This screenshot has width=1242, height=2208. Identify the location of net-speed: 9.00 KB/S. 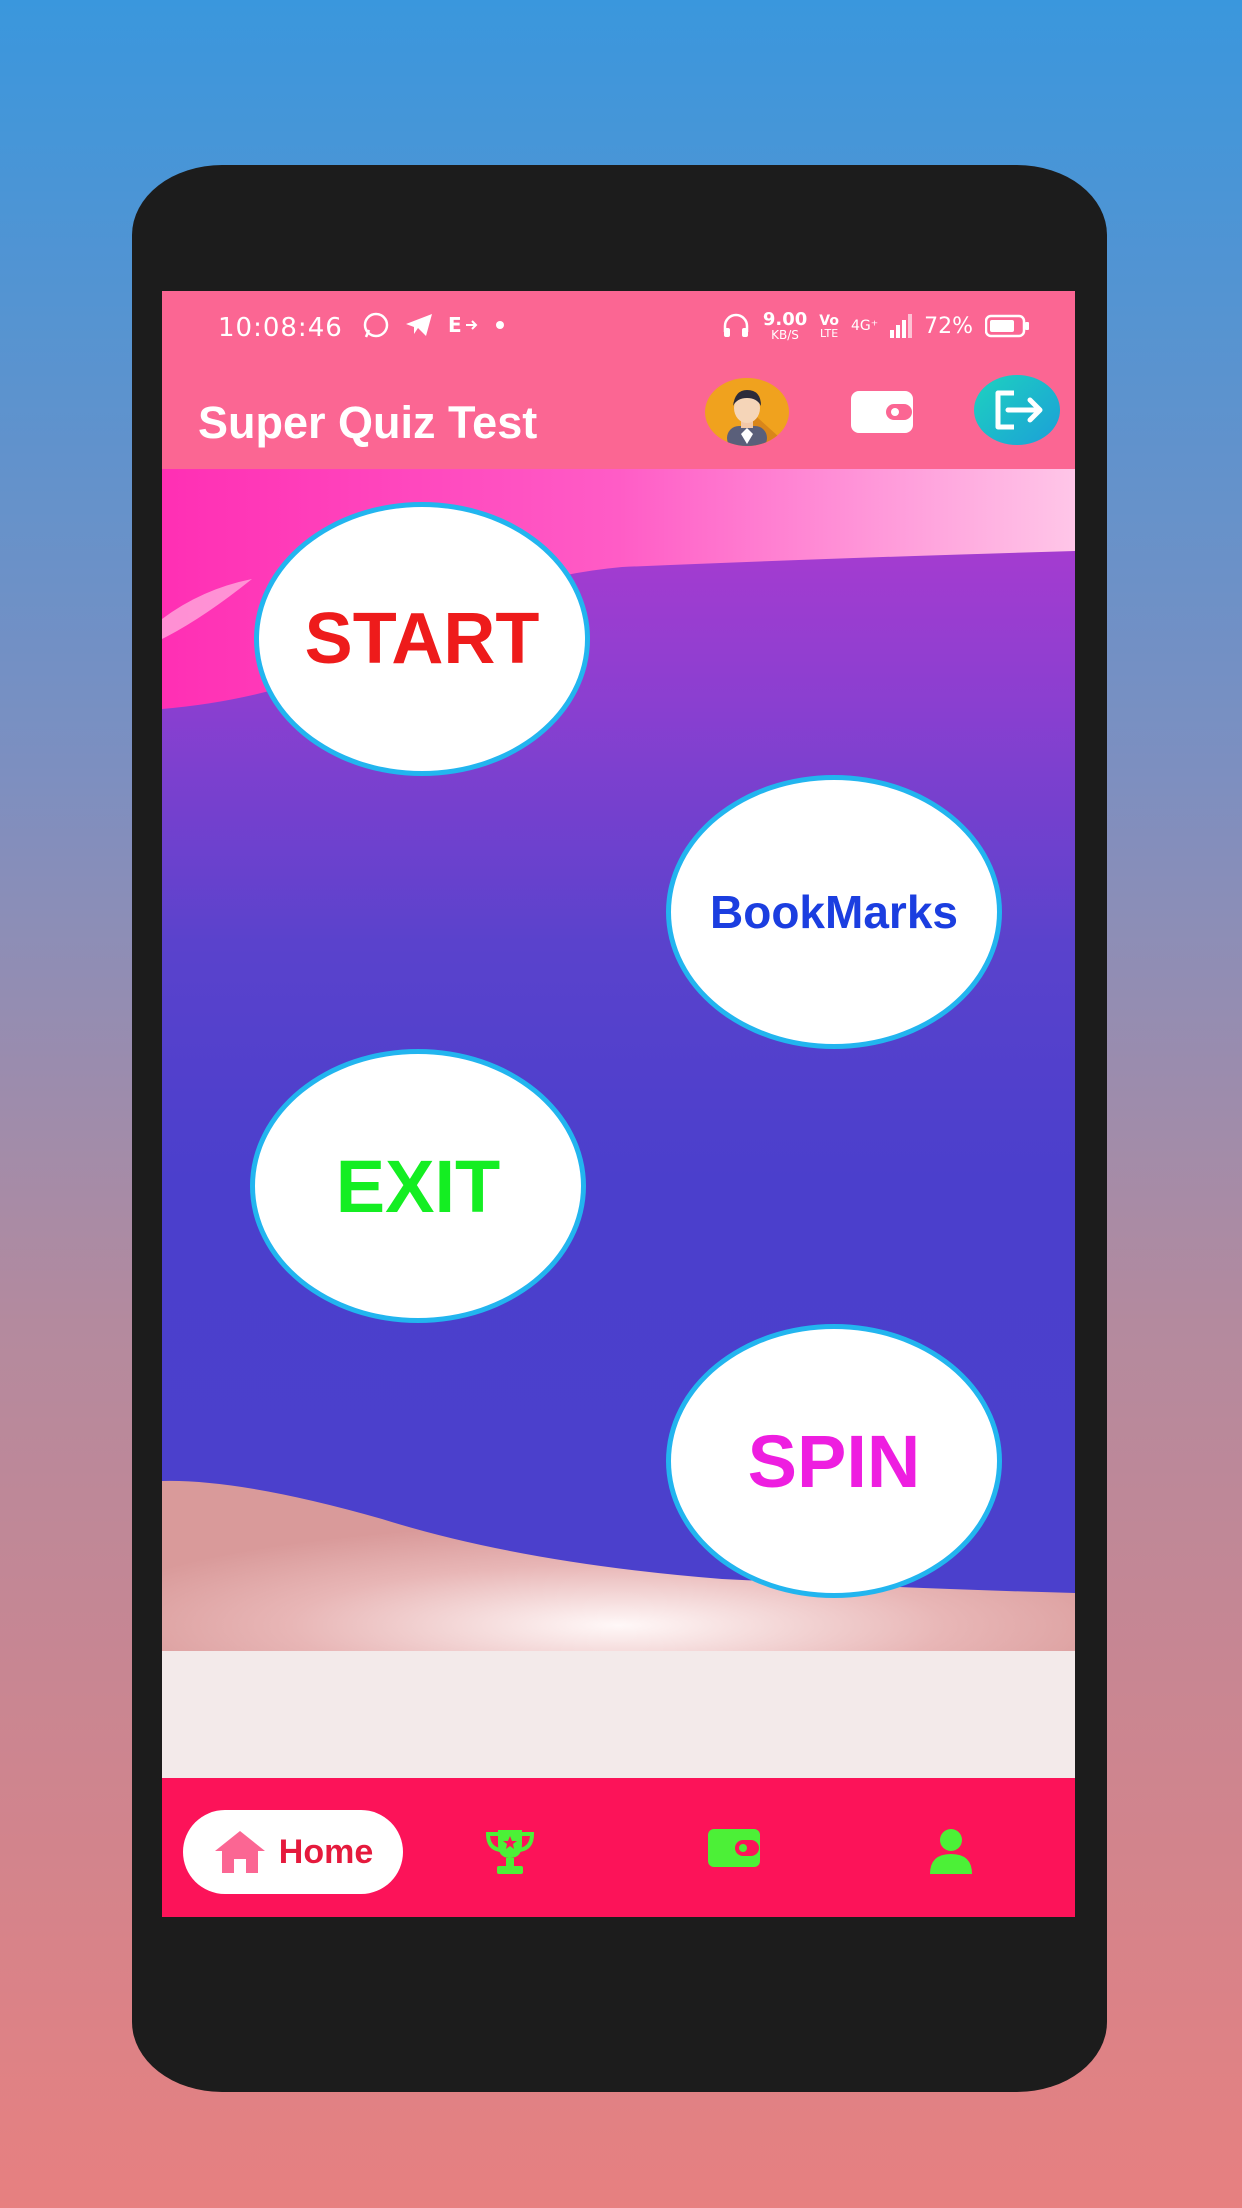
(785, 325).